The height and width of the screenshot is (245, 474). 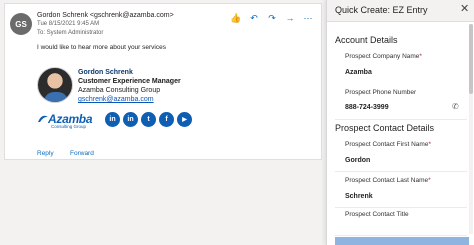 I want to click on twitter-icon: t, so click(x=148, y=119).